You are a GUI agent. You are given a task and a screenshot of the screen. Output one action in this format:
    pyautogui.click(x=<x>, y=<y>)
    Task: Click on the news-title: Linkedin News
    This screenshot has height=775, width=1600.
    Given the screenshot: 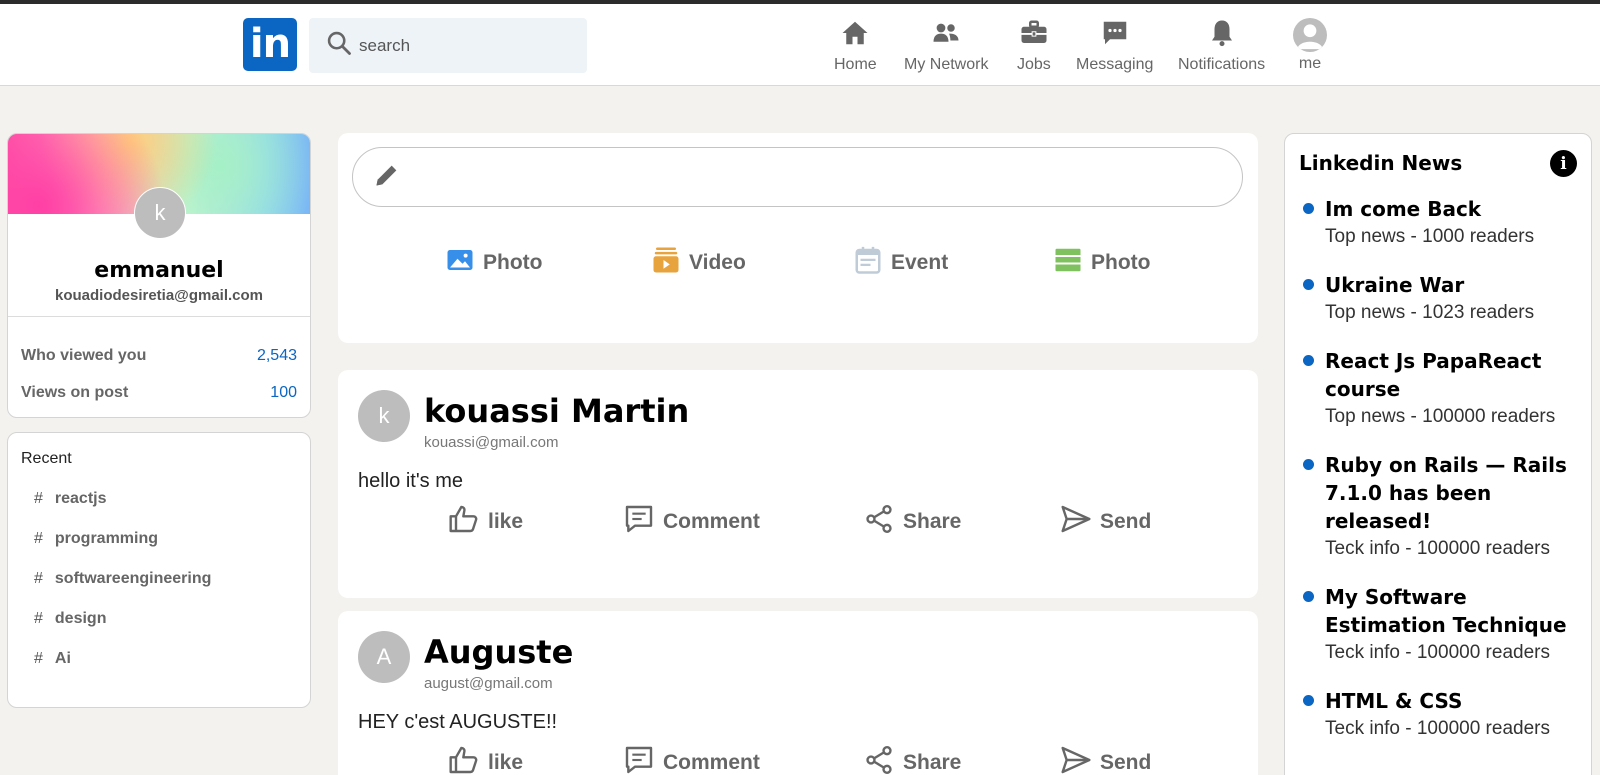 What is the action you would take?
    pyautogui.click(x=1381, y=163)
    